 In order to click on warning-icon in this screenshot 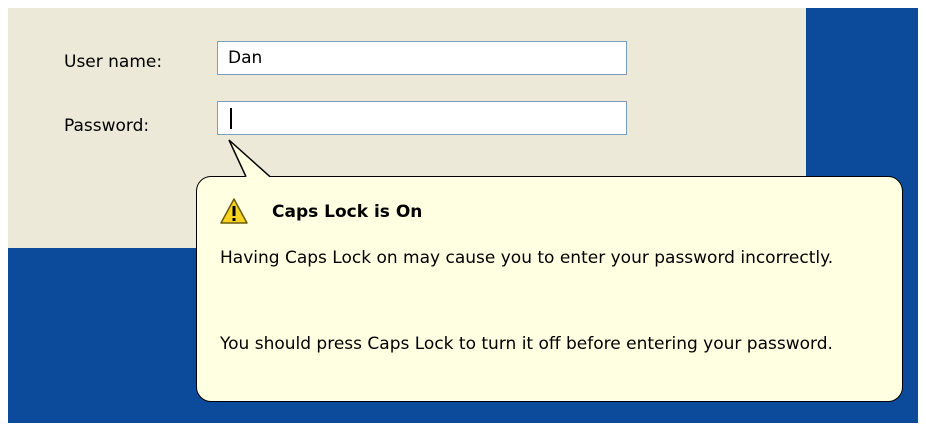, I will do `click(234, 211)`.